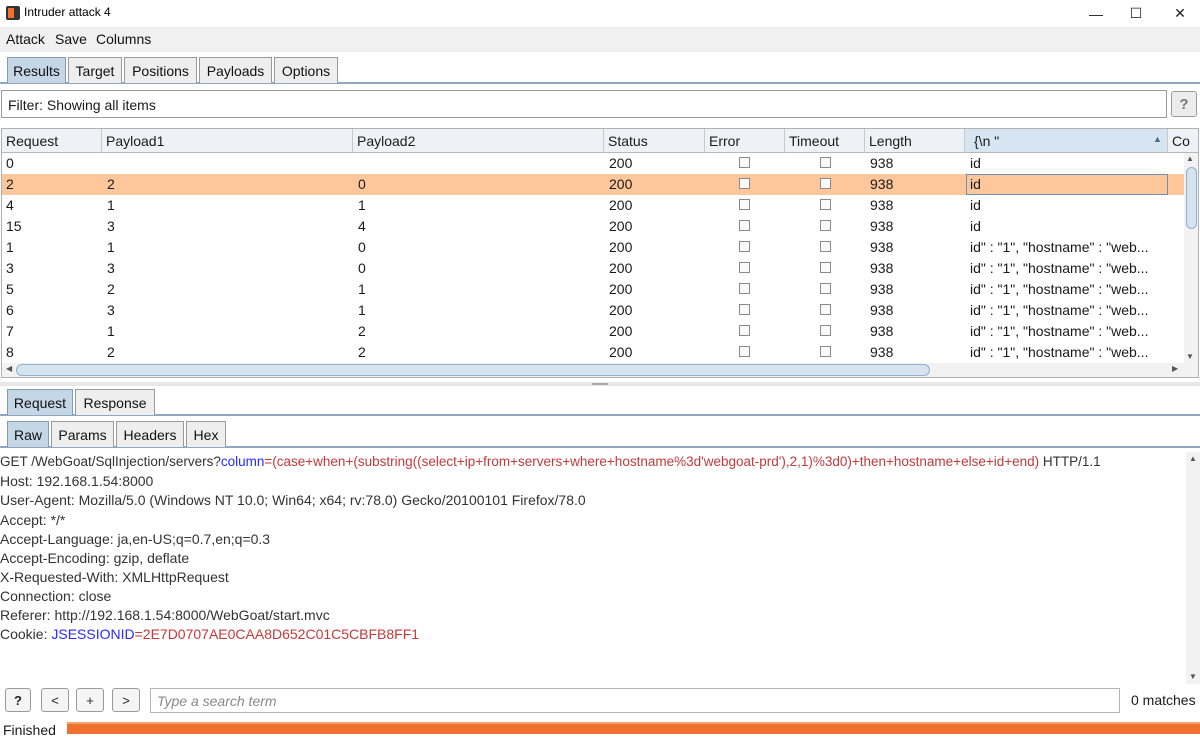 Image resolution: width=1200 pixels, height=738 pixels. What do you see at coordinates (1190, 158) in the screenshot?
I see `scroll-up-arrow-icon: ▲` at bounding box center [1190, 158].